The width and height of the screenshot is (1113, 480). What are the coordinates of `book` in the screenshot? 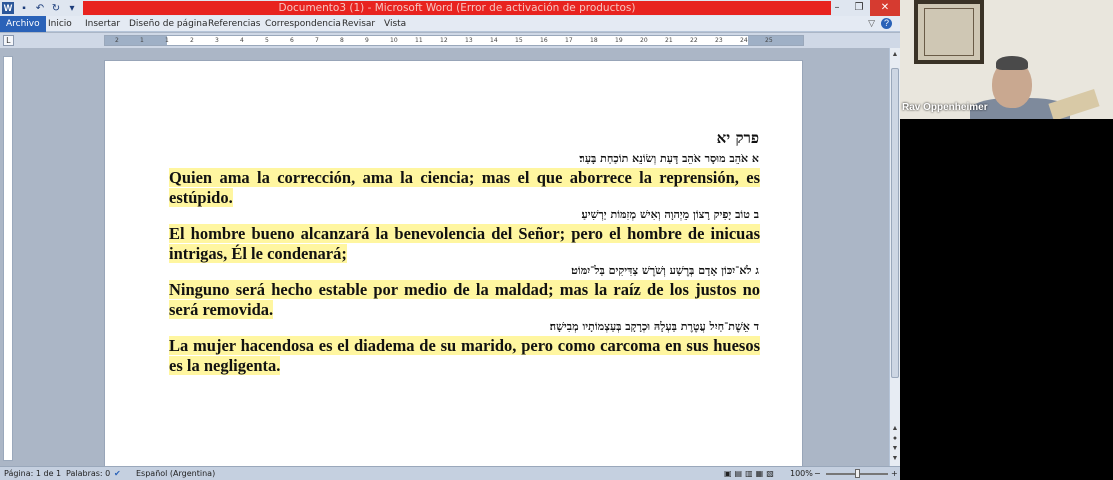 It's located at (1074, 104).